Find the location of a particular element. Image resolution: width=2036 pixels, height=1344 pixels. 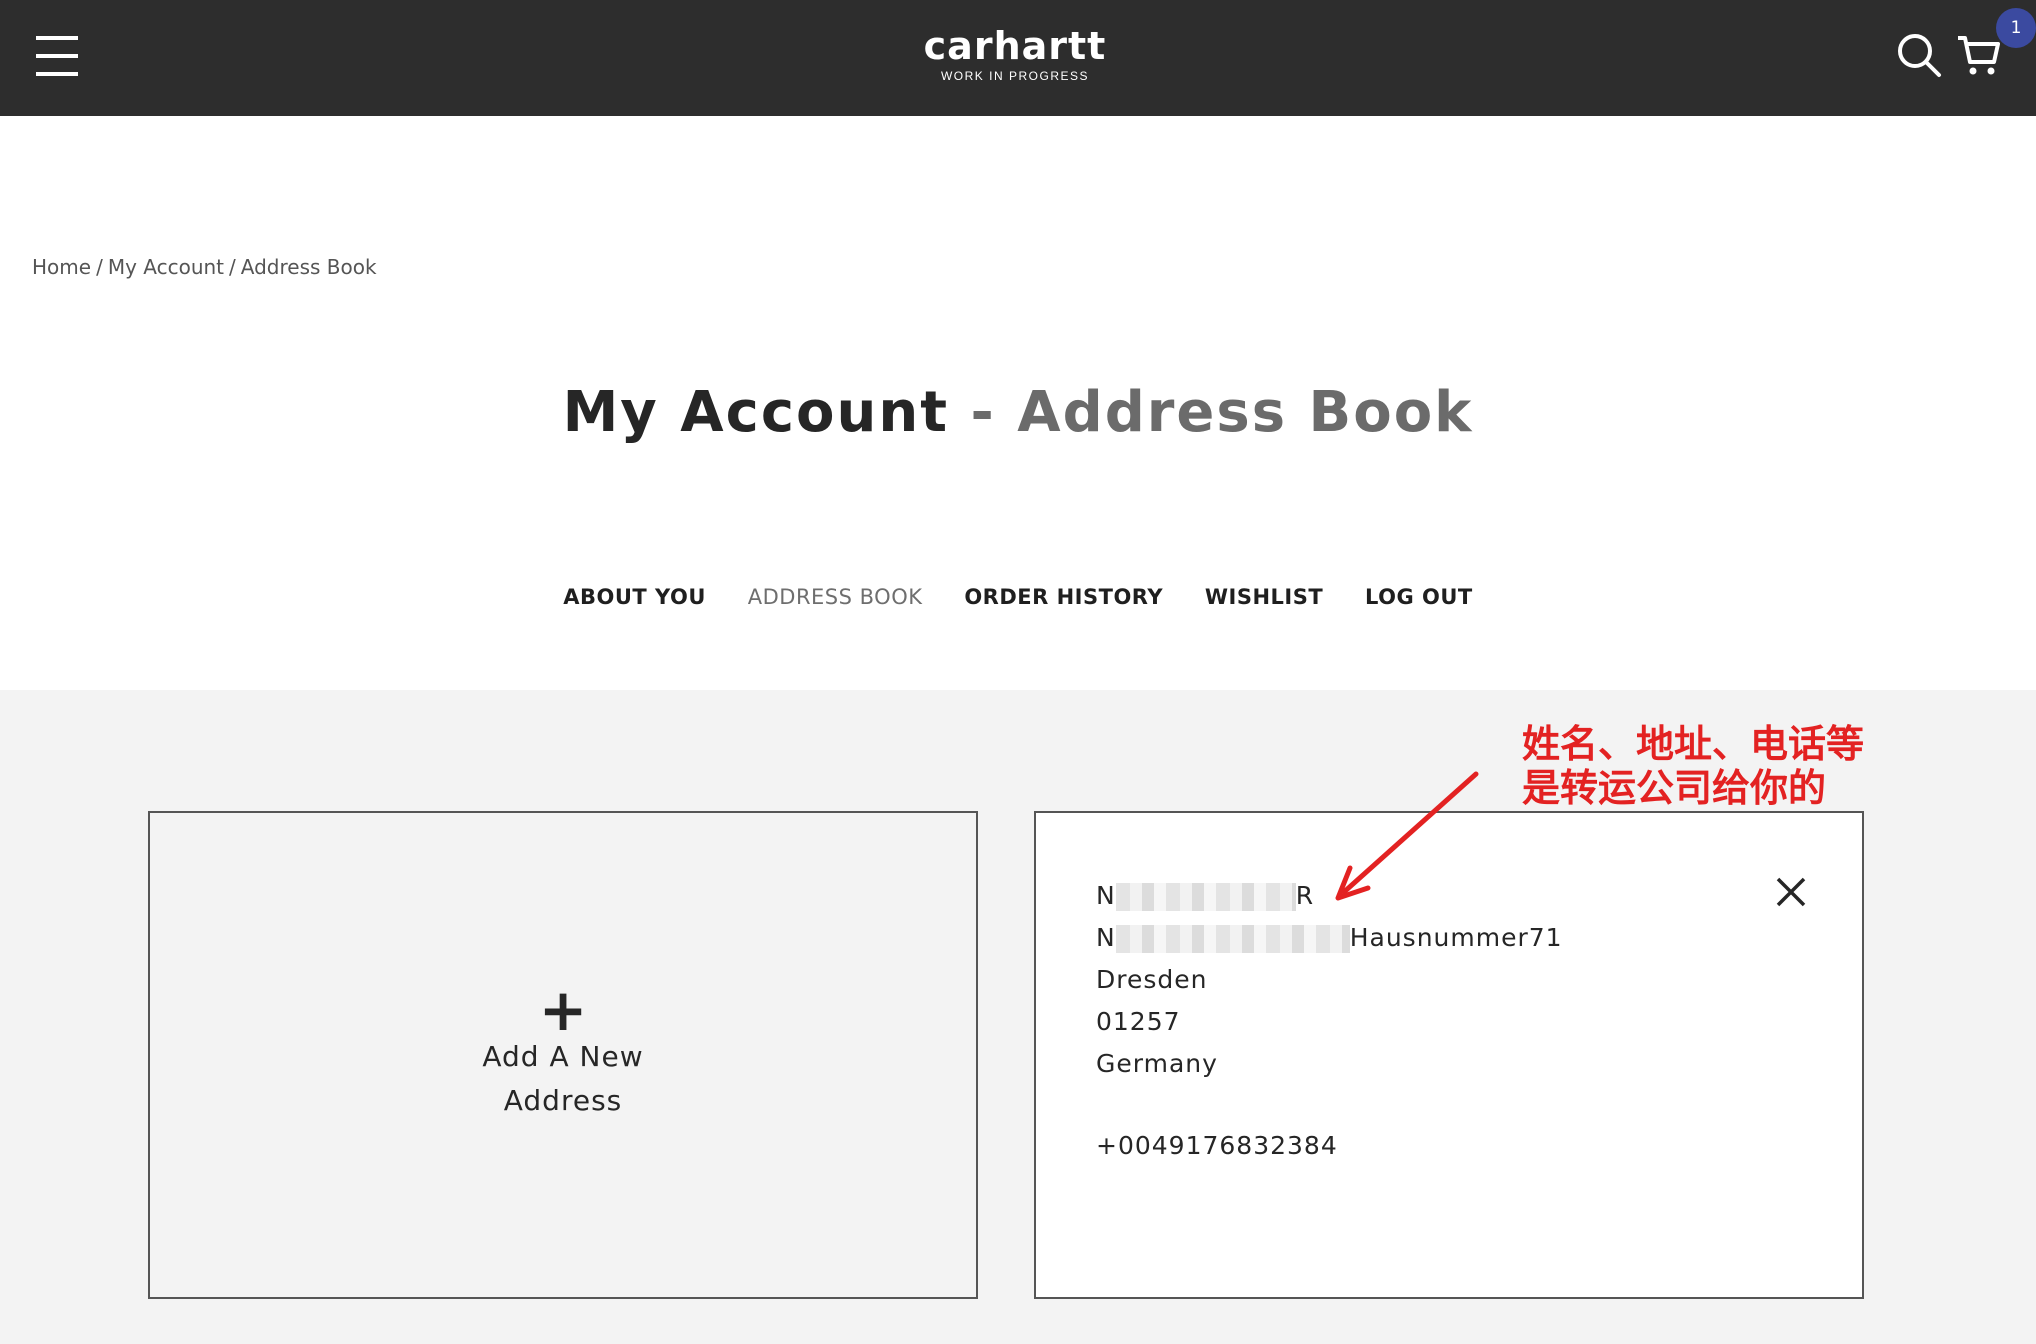

address-street: N Hausnummer71 is located at coordinates (1329, 938).